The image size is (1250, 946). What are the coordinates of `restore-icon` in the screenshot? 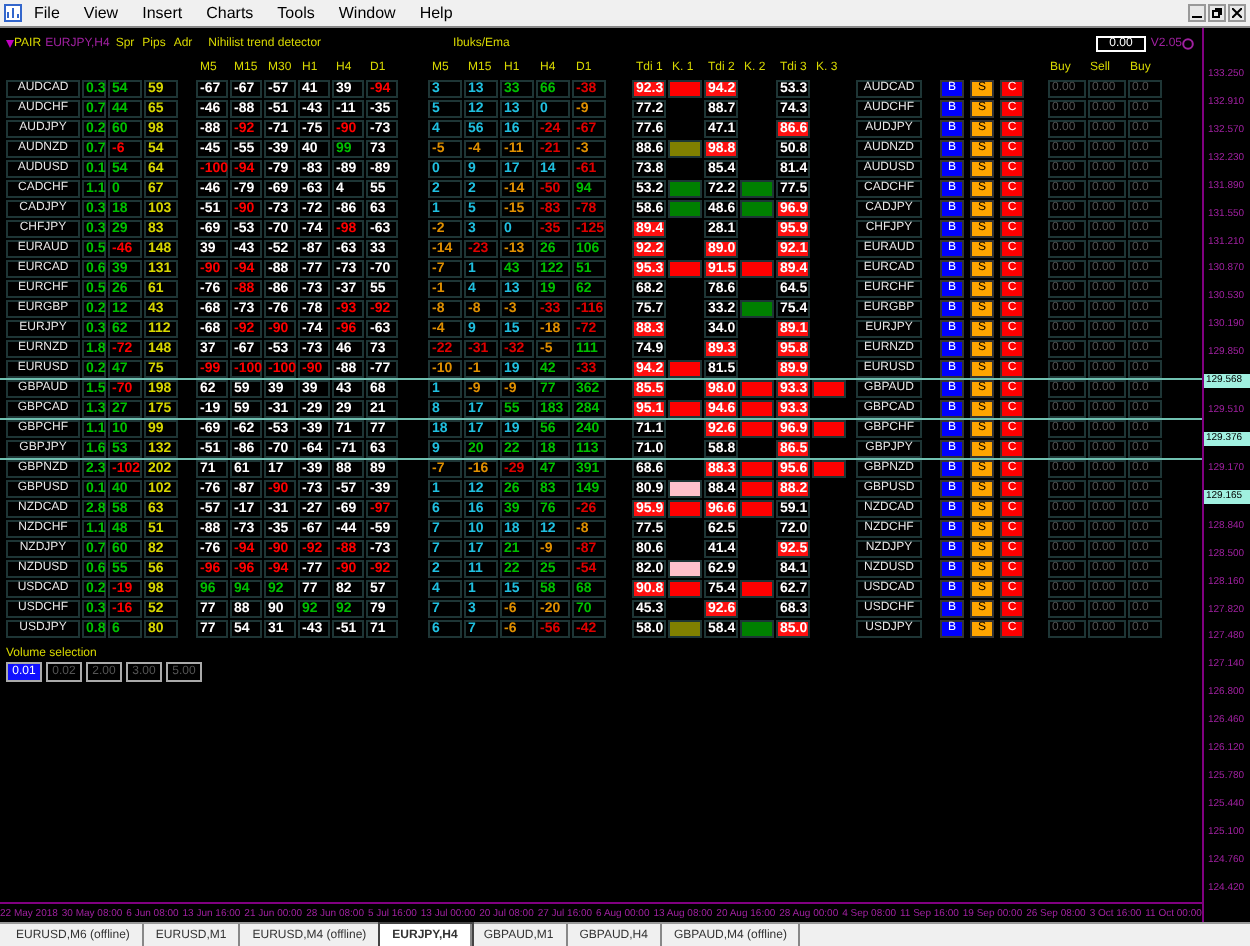 It's located at (1217, 13).